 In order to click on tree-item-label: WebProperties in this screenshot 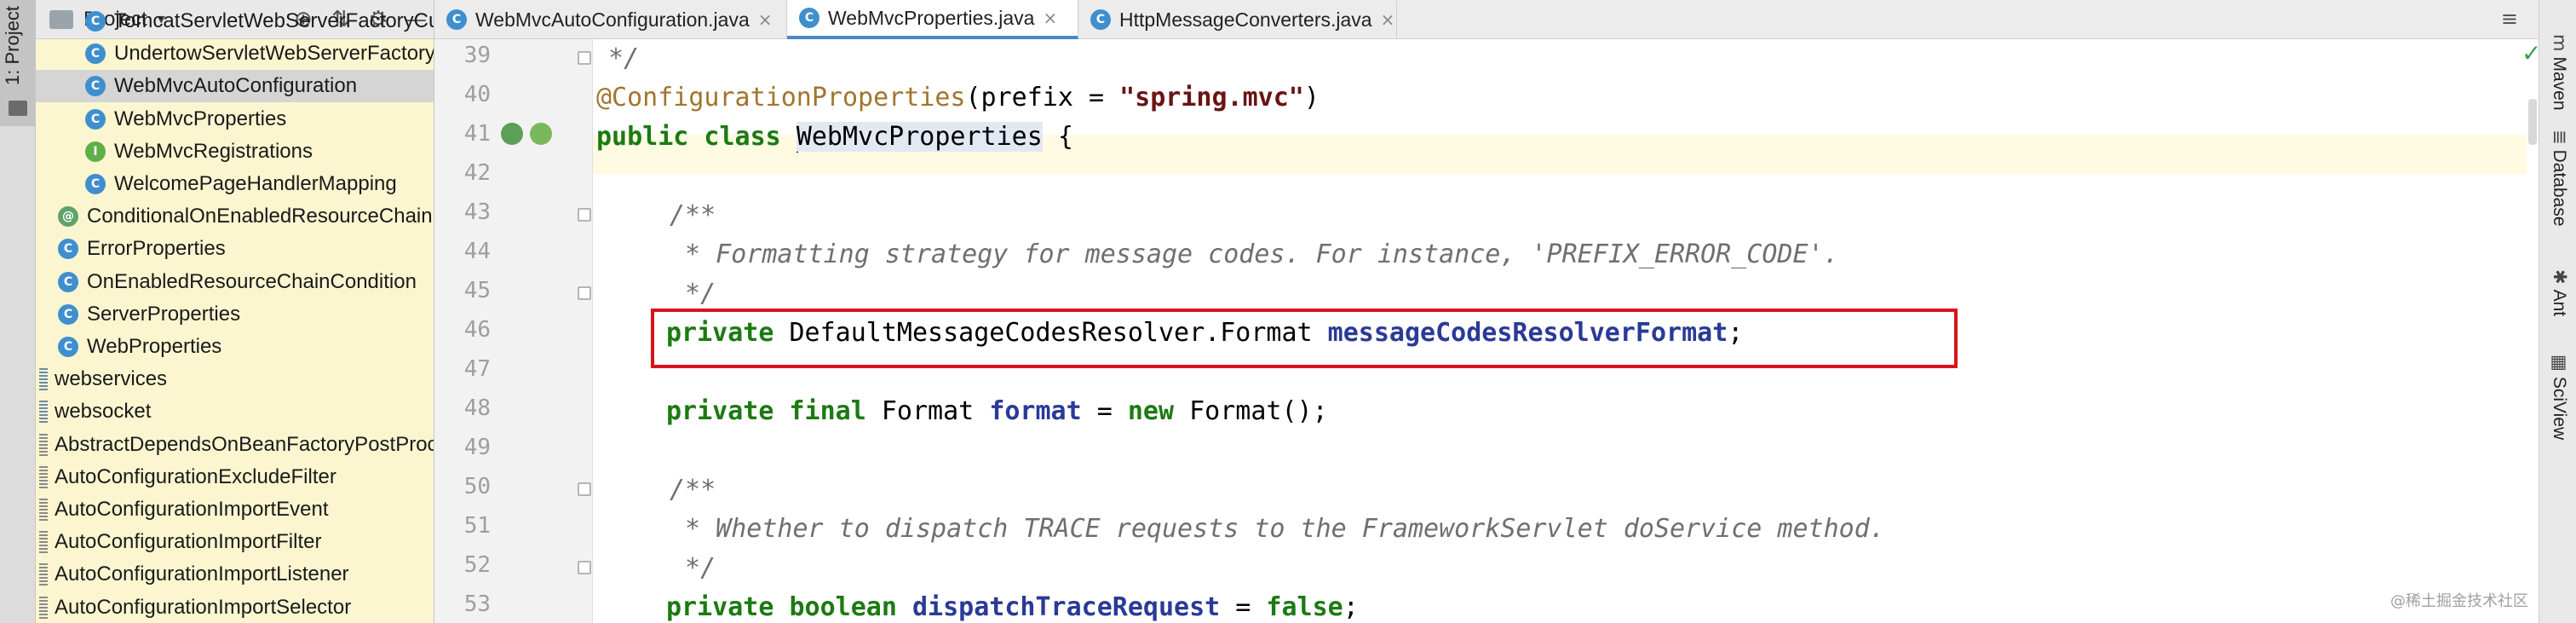, I will do `click(154, 346)`.